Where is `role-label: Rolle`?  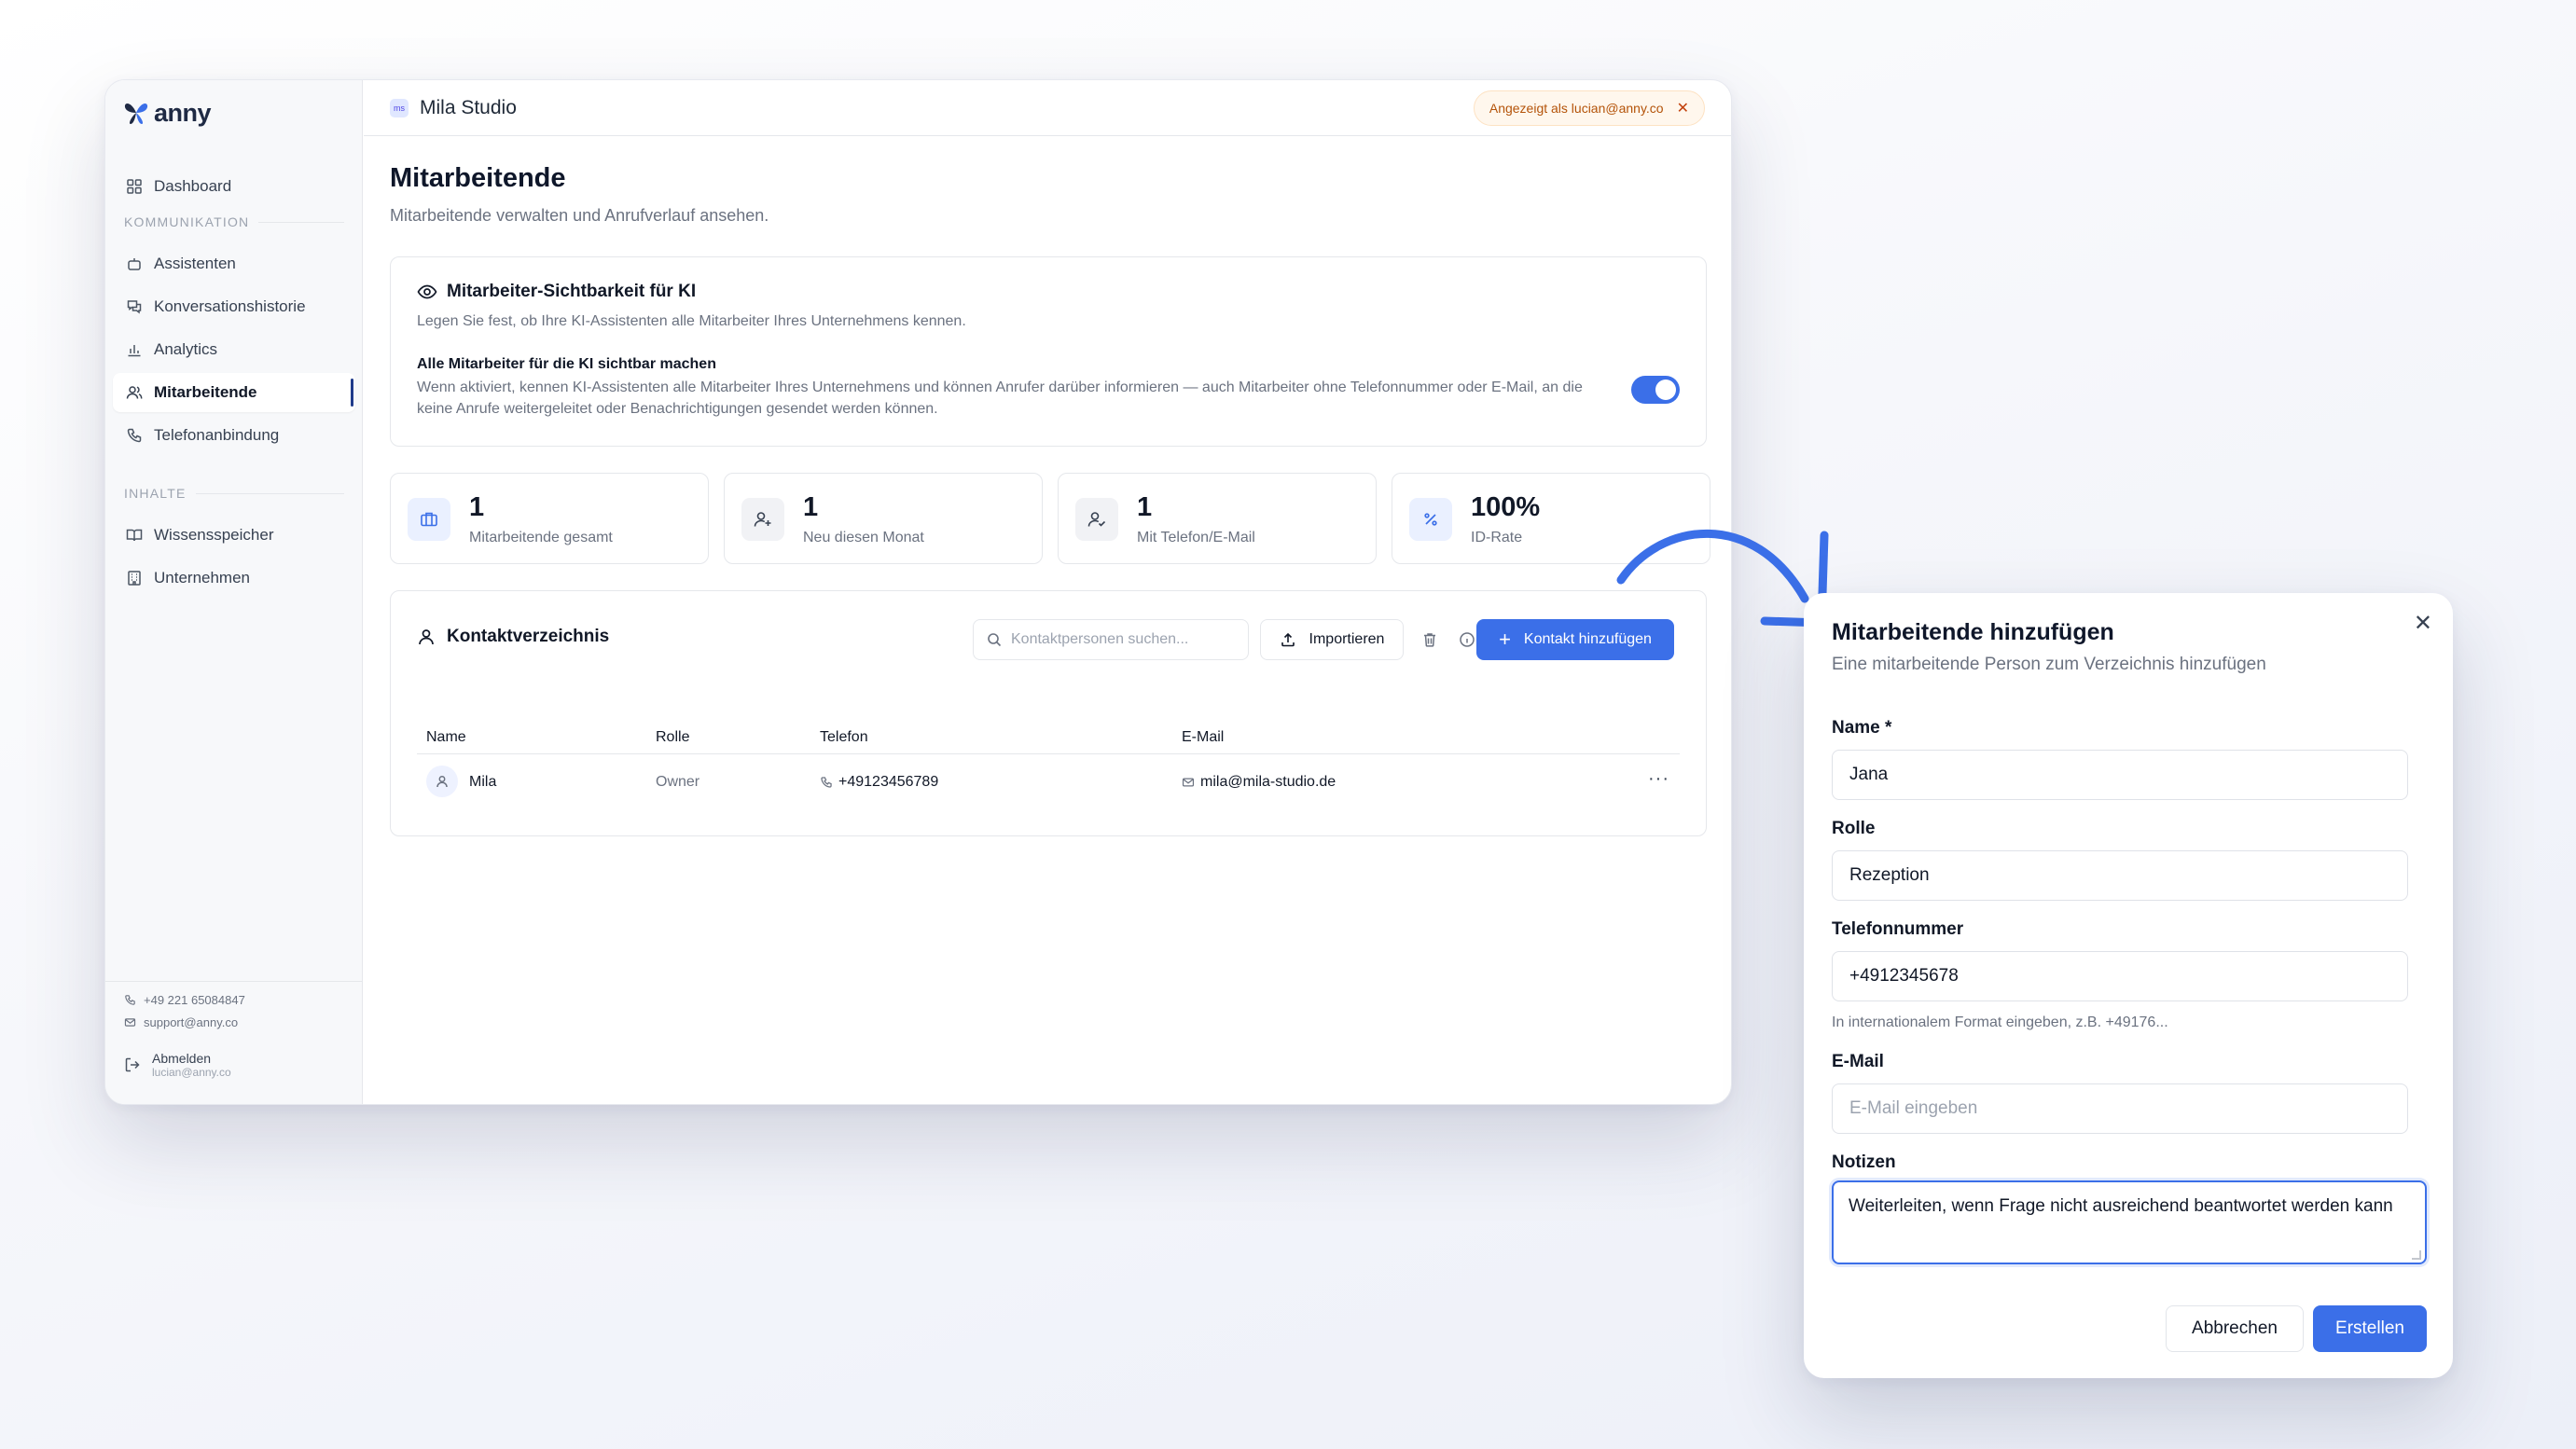
role-label: Rolle is located at coordinates (1854, 828).